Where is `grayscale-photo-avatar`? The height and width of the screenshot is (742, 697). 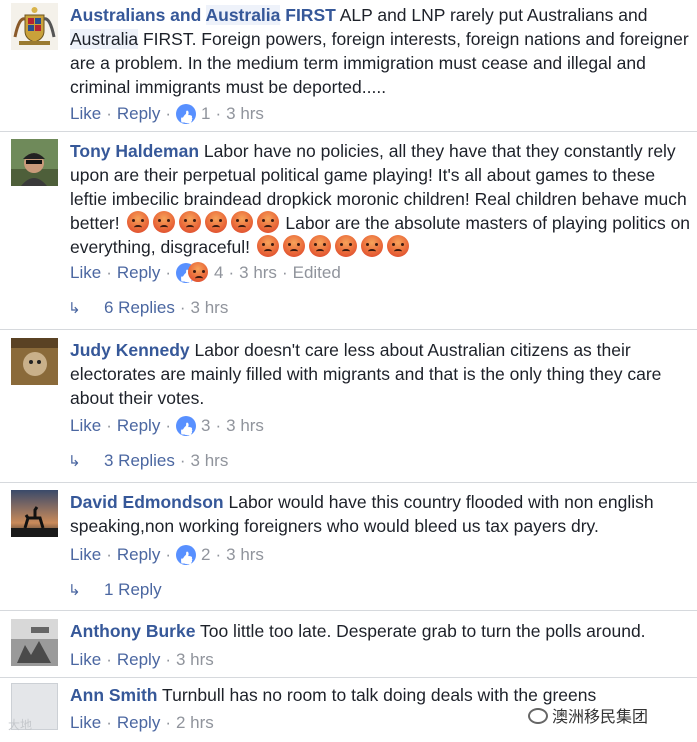
grayscale-photo-avatar is located at coordinates (34, 642).